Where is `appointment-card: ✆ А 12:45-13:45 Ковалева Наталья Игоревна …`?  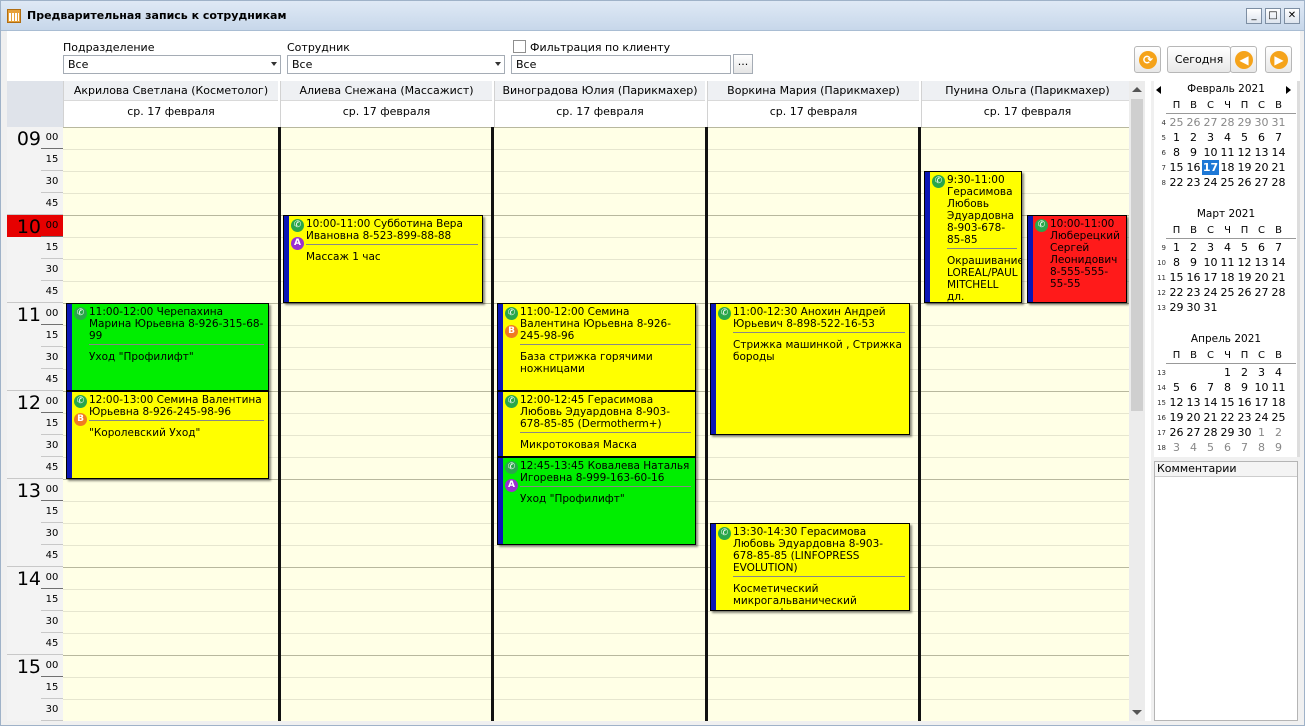 appointment-card: ✆ А 12:45-13:45 Ковалева Наталья Игоревна … is located at coordinates (596, 501).